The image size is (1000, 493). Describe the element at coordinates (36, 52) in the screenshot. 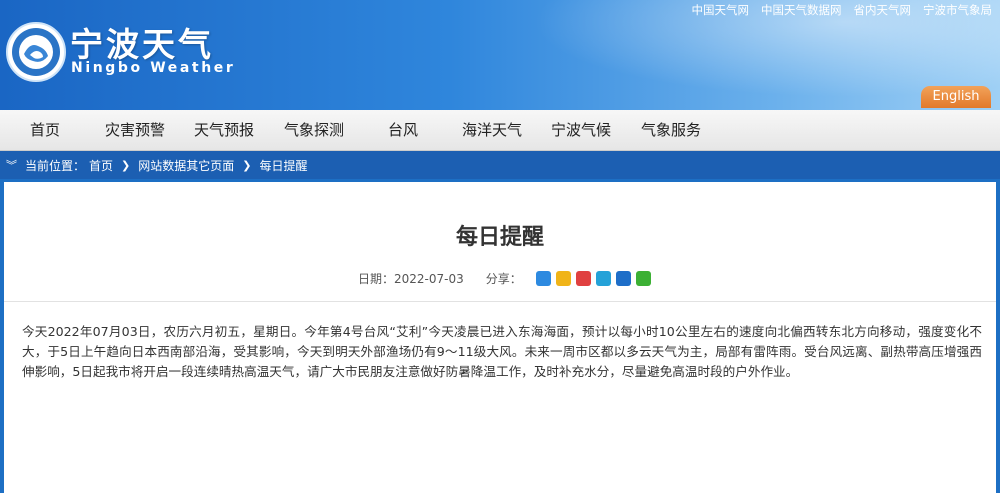

I see `weather-logo-icon` at that location.